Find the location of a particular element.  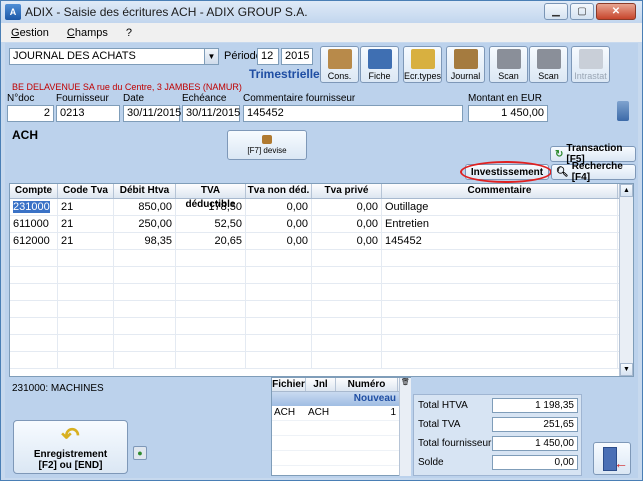

table-cell: 52,50 is located at coordinates (211, 224).